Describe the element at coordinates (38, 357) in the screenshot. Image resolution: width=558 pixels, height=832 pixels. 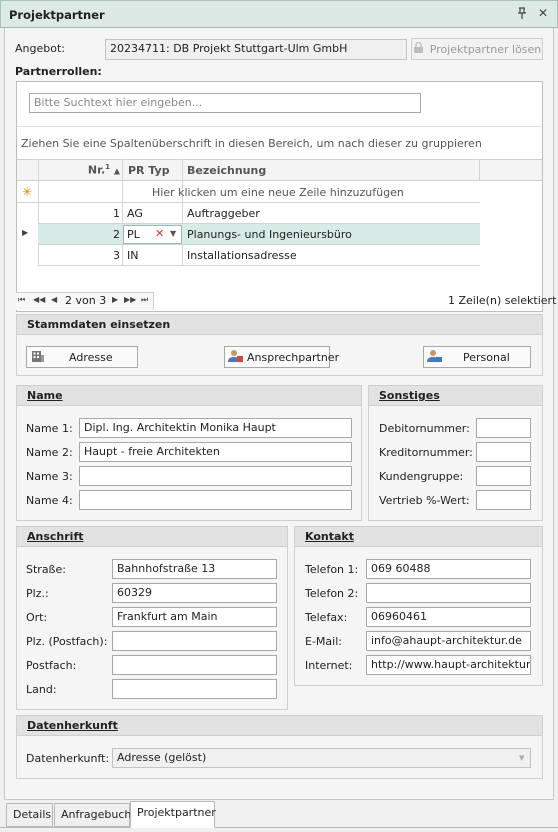
I see `building-icon` at that location.